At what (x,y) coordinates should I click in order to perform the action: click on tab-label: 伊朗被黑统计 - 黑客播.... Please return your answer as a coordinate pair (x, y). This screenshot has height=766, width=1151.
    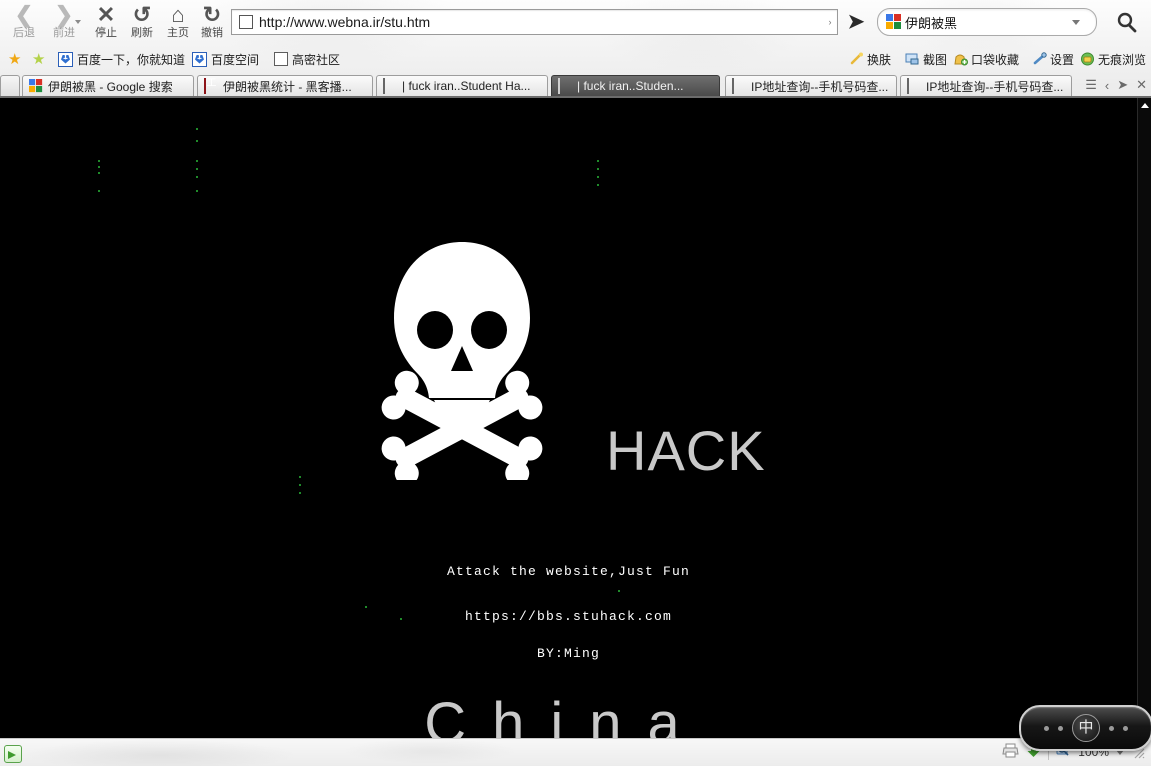
    Looking at the image, I should click on (287, 86).